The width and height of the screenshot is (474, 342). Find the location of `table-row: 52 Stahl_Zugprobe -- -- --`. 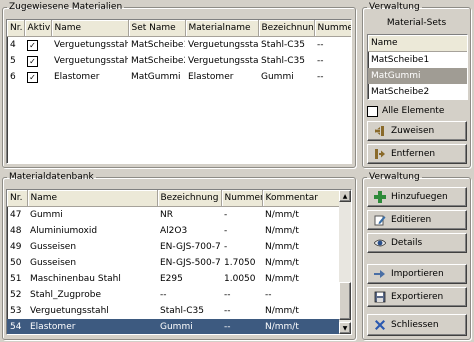

table-row: 52 Stahl_Zugprobe -- -- -- is located at coordinates (173, 295).